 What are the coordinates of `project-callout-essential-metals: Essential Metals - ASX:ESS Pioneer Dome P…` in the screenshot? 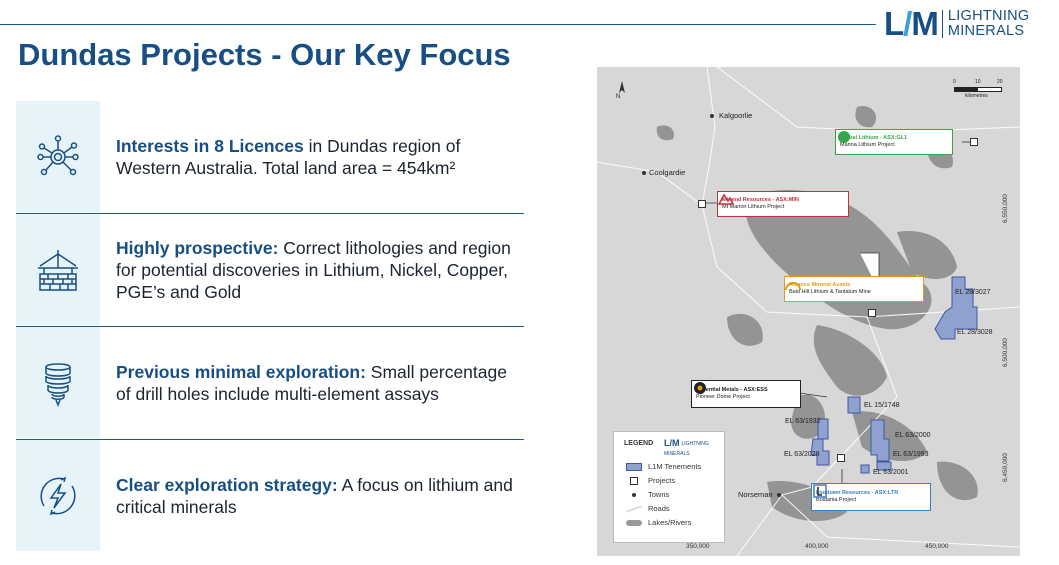 It's located at (746, 394).